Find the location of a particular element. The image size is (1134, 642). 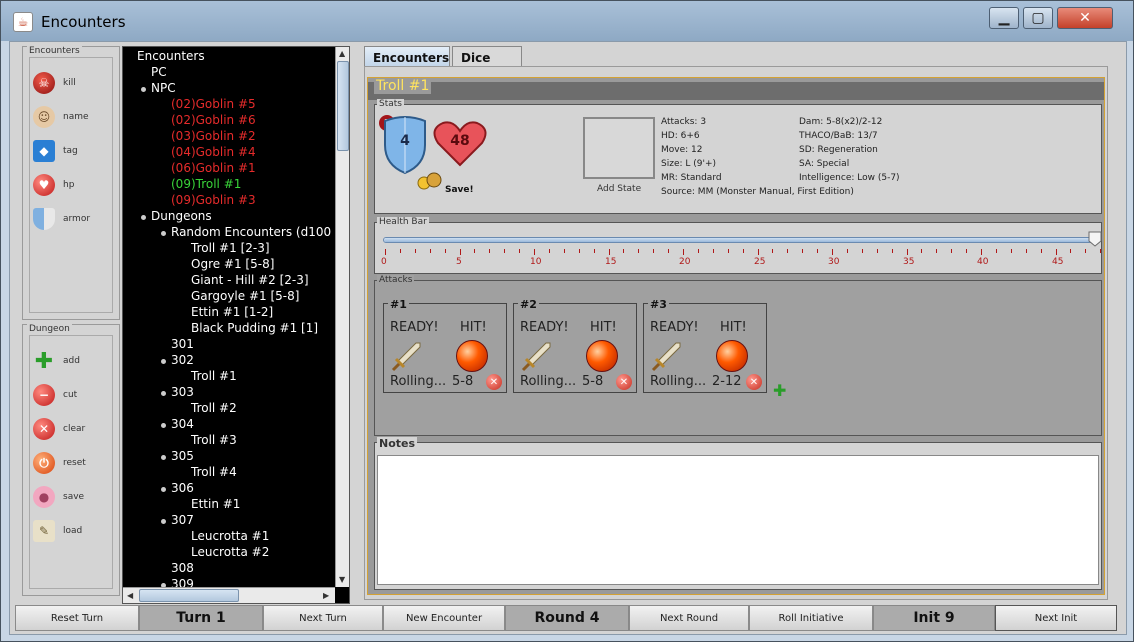

attack-card: #1 READY! HIT! Rolling... 5-8 ✕ is located at coordinates (445, 345).